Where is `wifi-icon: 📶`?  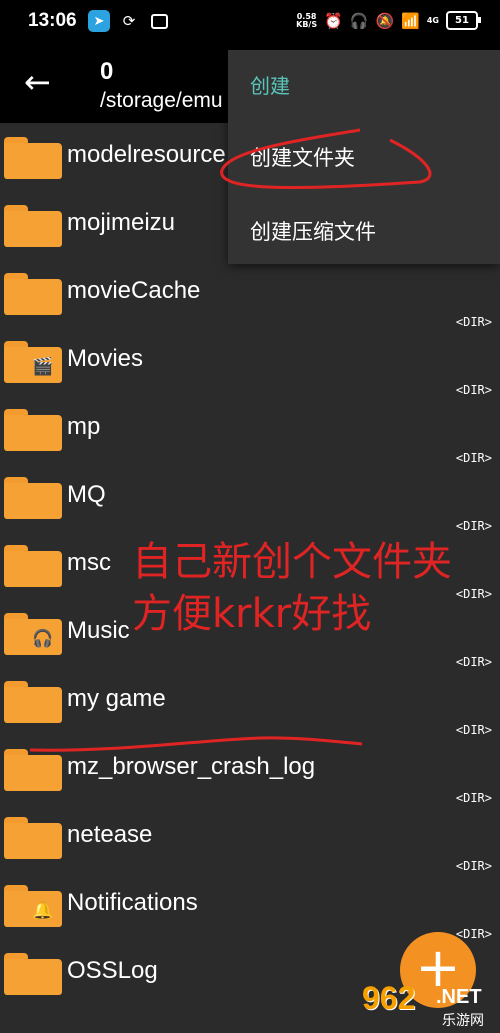
wifi-icon: 📶 is located at coordinates (410, 20).